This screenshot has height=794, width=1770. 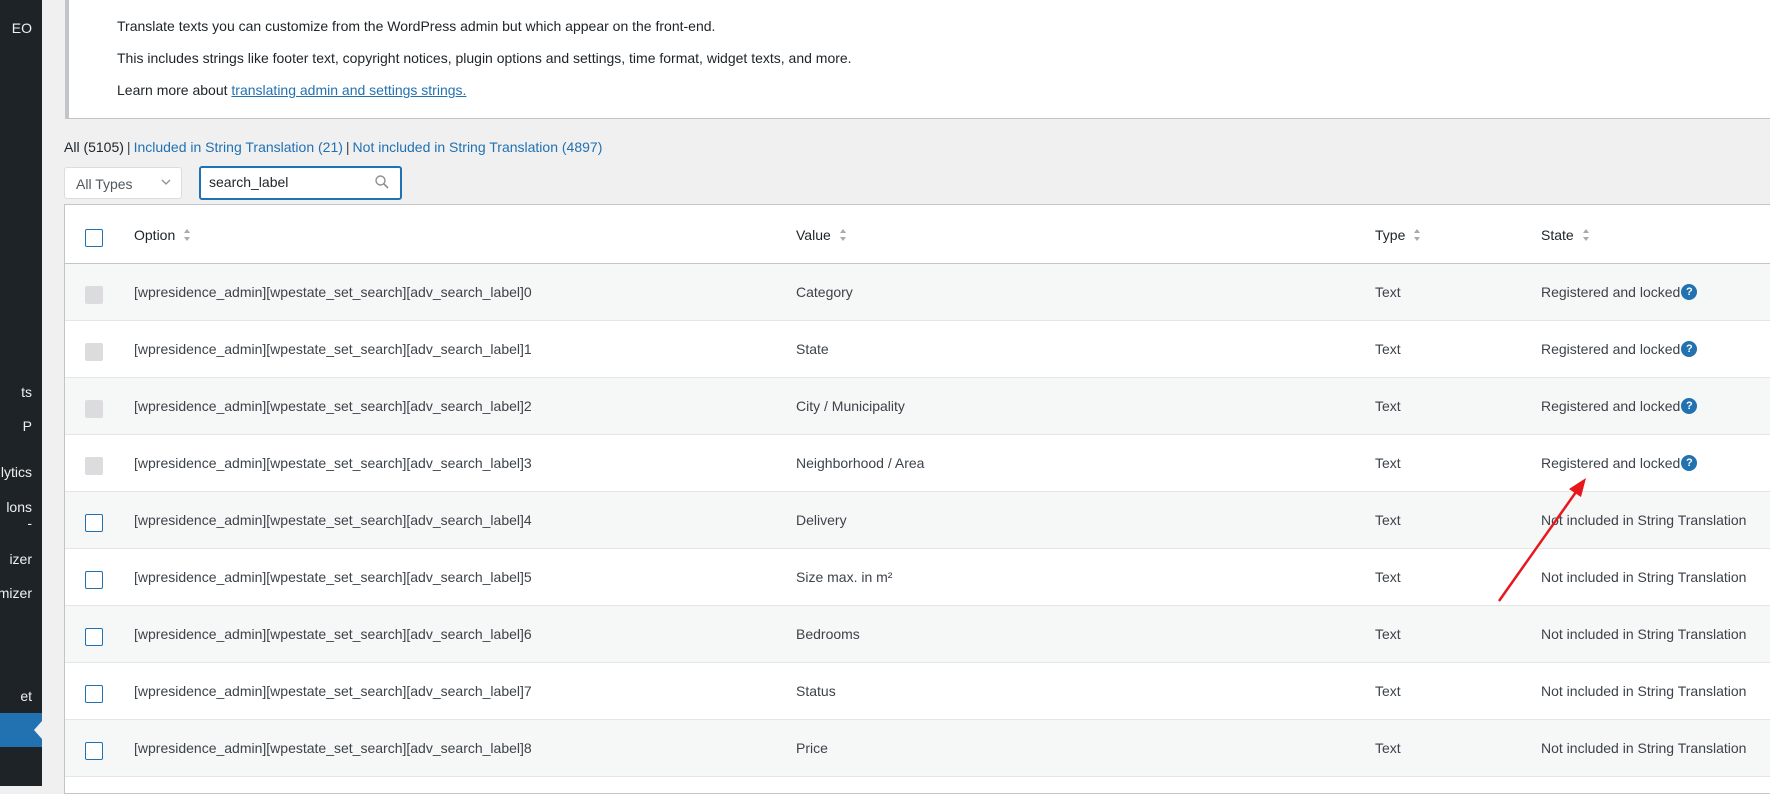 I want to click on column-value-header: Value, so click(x=821, y=236).